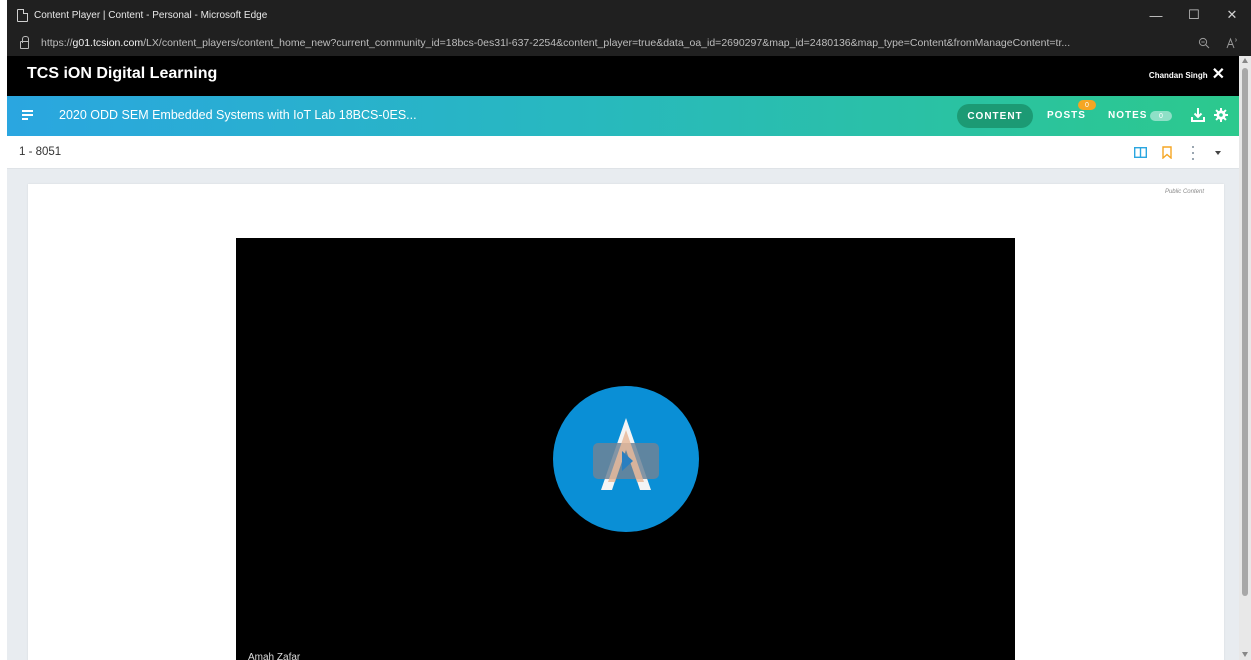 This screenshot has width=1251, height=660. I want to click on notes-count-badge: 0, so click(1161, 116).